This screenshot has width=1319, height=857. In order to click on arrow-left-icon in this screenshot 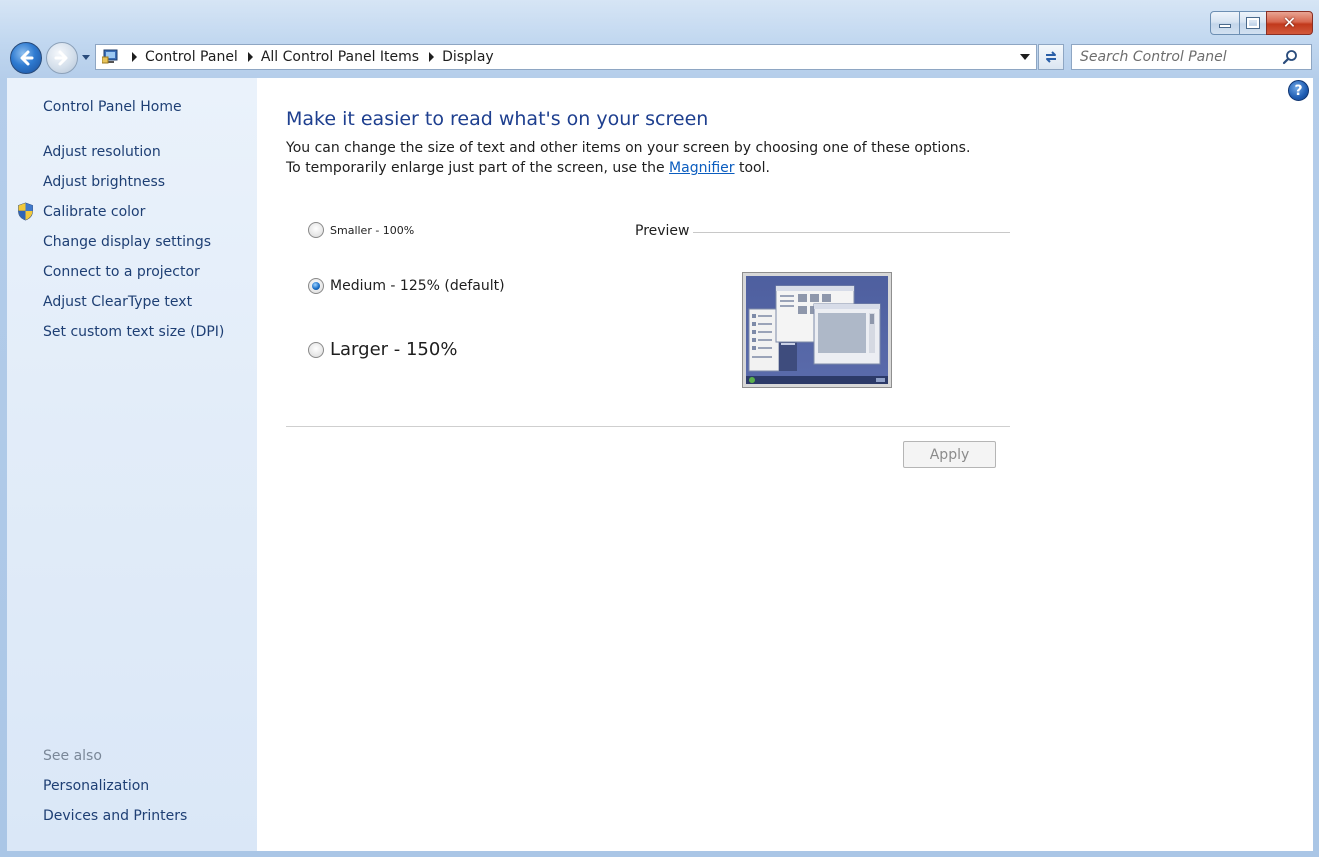, I will do `click(27, 58)`.